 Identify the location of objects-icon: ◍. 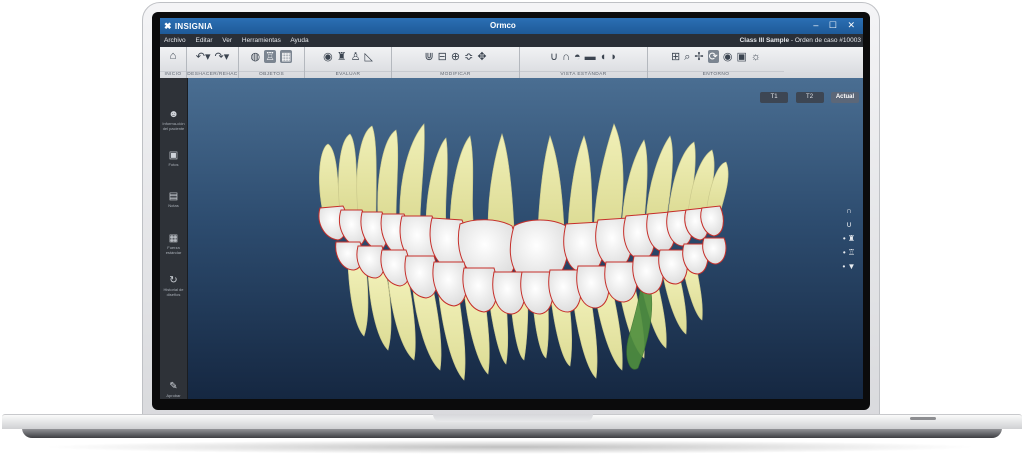
(256, 56).